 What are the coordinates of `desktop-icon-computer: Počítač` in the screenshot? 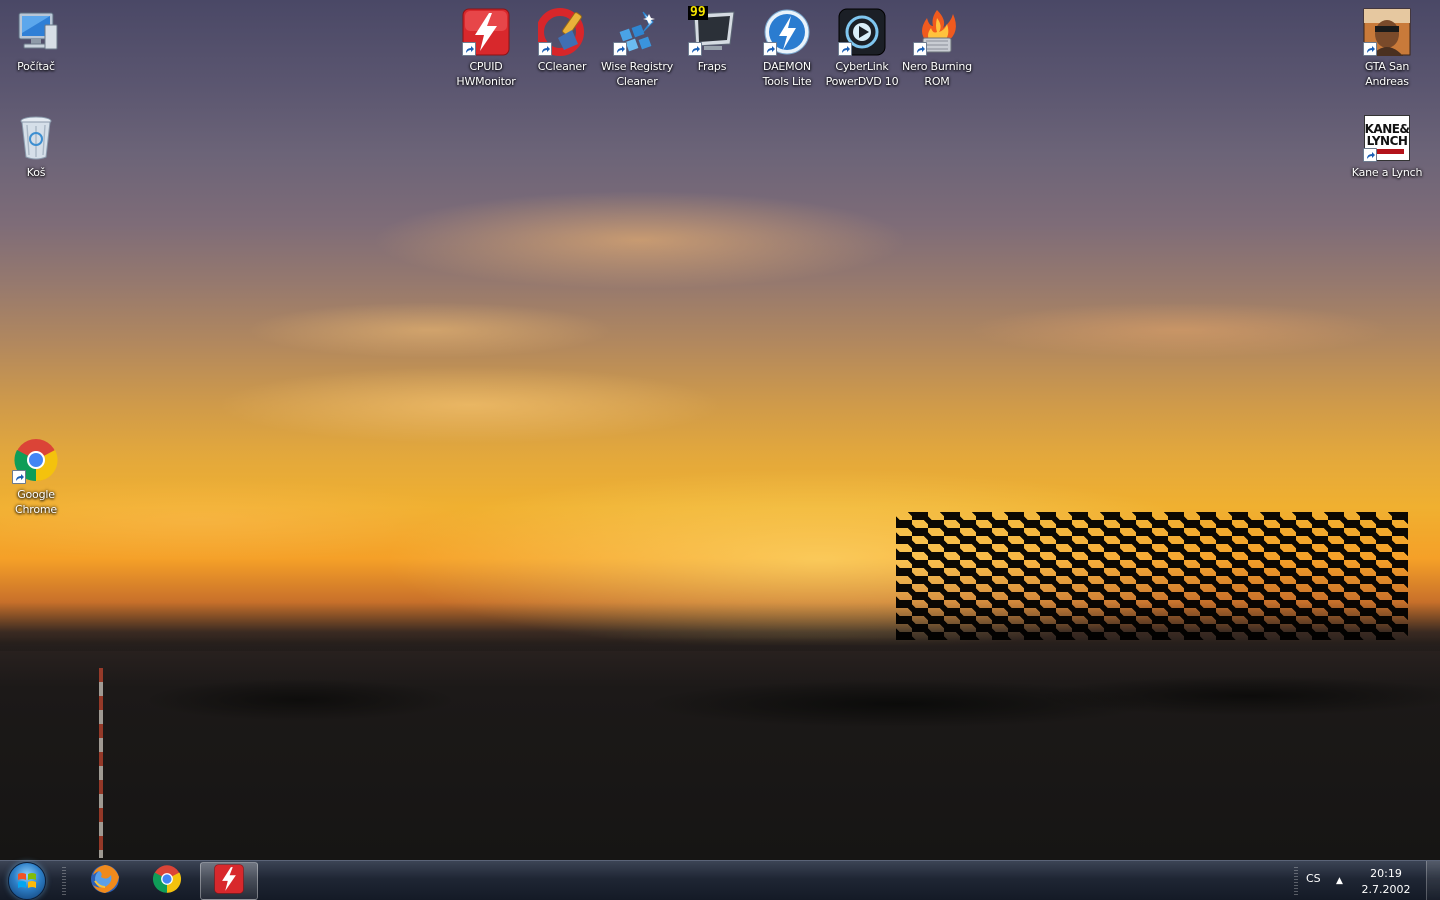 It's located at (37, 41).